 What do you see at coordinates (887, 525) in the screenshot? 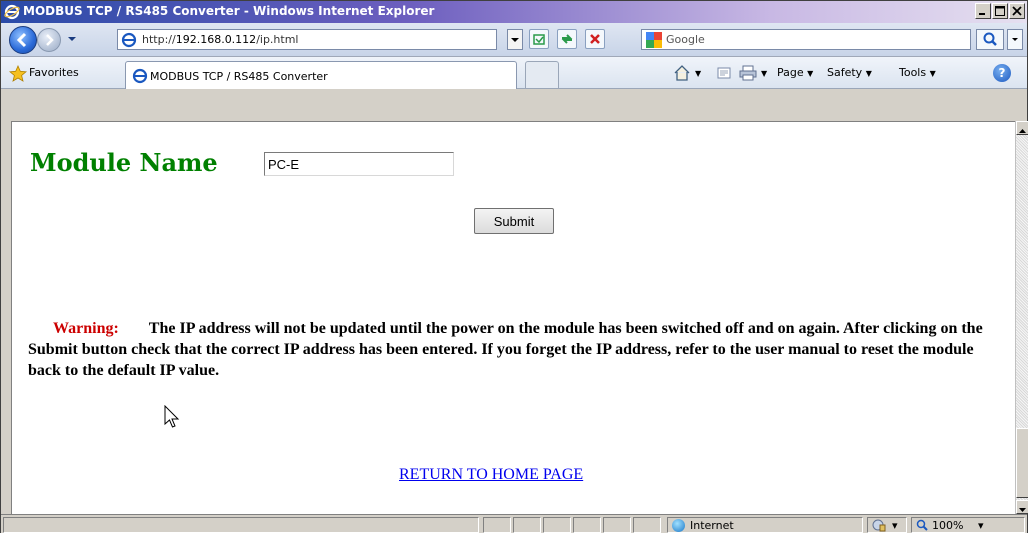
I see `protected-mode-cell: ▾` at bounding box center [887, 525].